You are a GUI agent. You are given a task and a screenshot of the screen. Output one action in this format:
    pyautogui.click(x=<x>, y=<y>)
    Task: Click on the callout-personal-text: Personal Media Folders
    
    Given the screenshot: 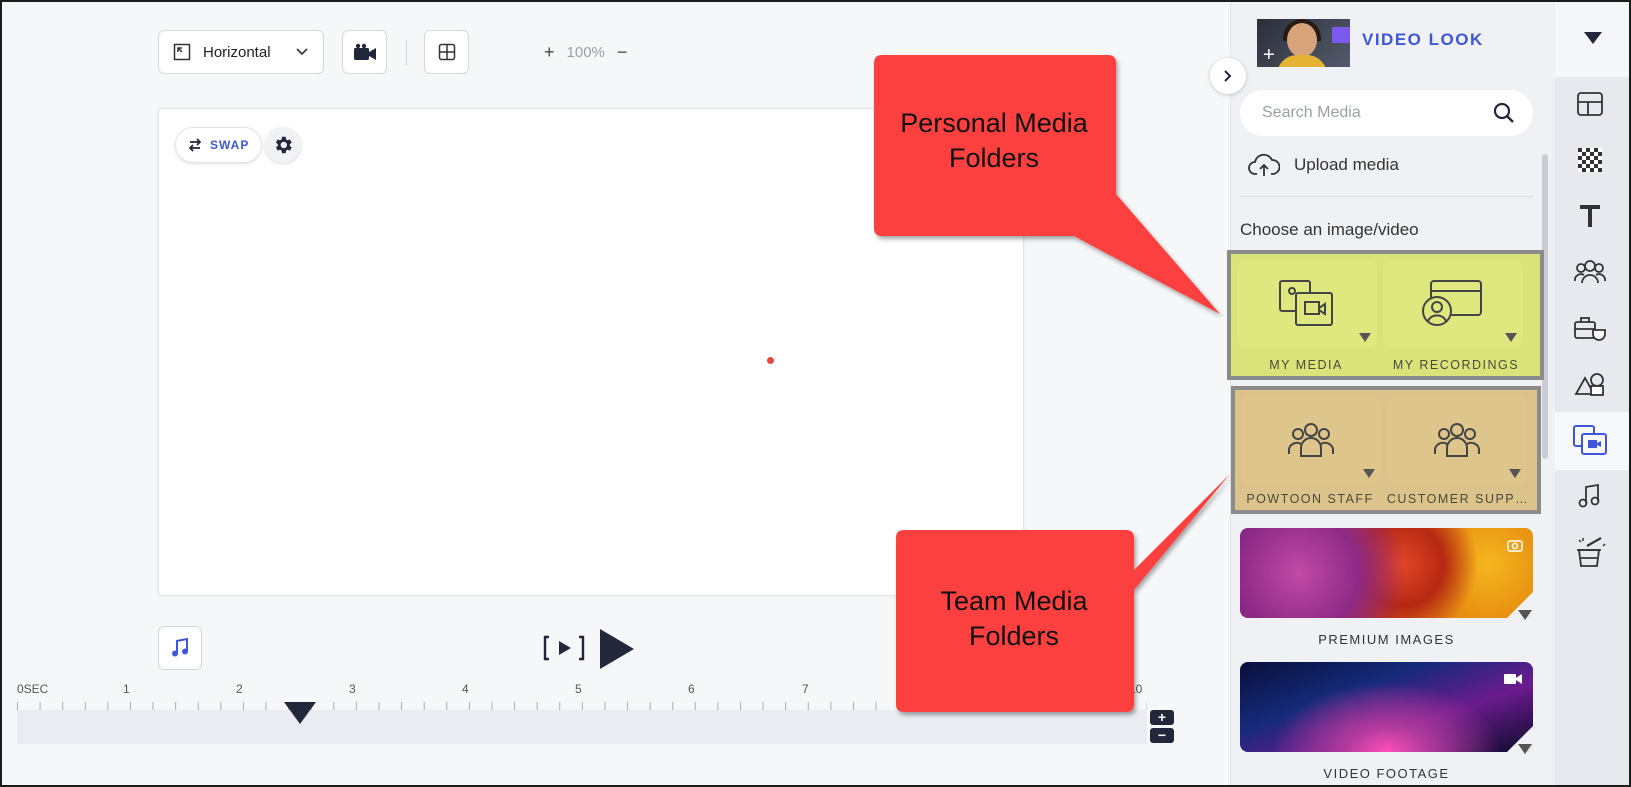 What is the action you would take?
    pyautogui.click(x=994, y=141)
    